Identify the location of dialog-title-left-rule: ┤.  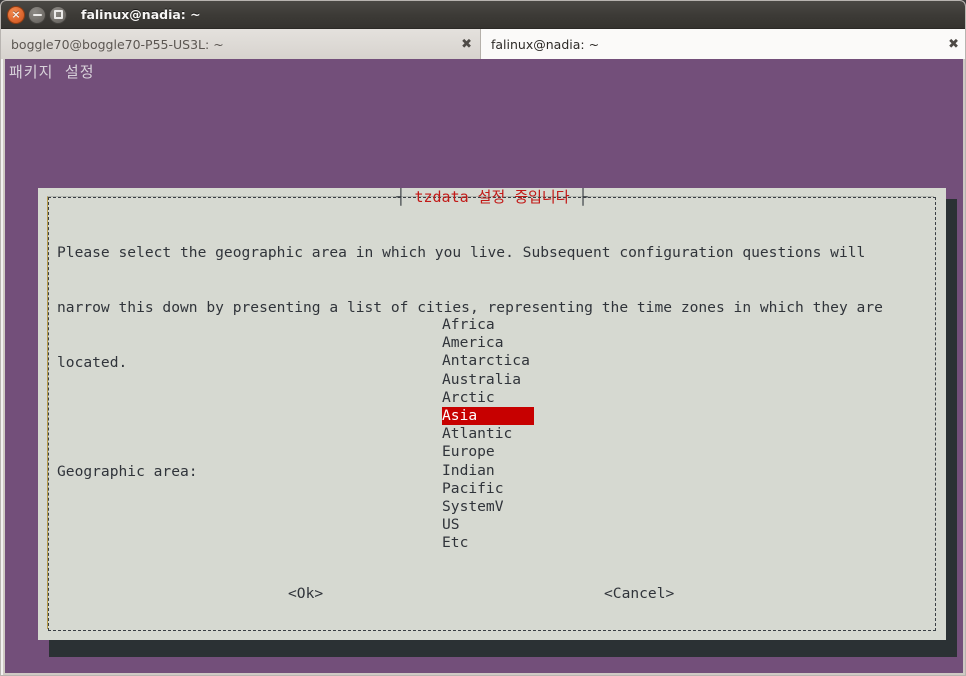
(405, 197).